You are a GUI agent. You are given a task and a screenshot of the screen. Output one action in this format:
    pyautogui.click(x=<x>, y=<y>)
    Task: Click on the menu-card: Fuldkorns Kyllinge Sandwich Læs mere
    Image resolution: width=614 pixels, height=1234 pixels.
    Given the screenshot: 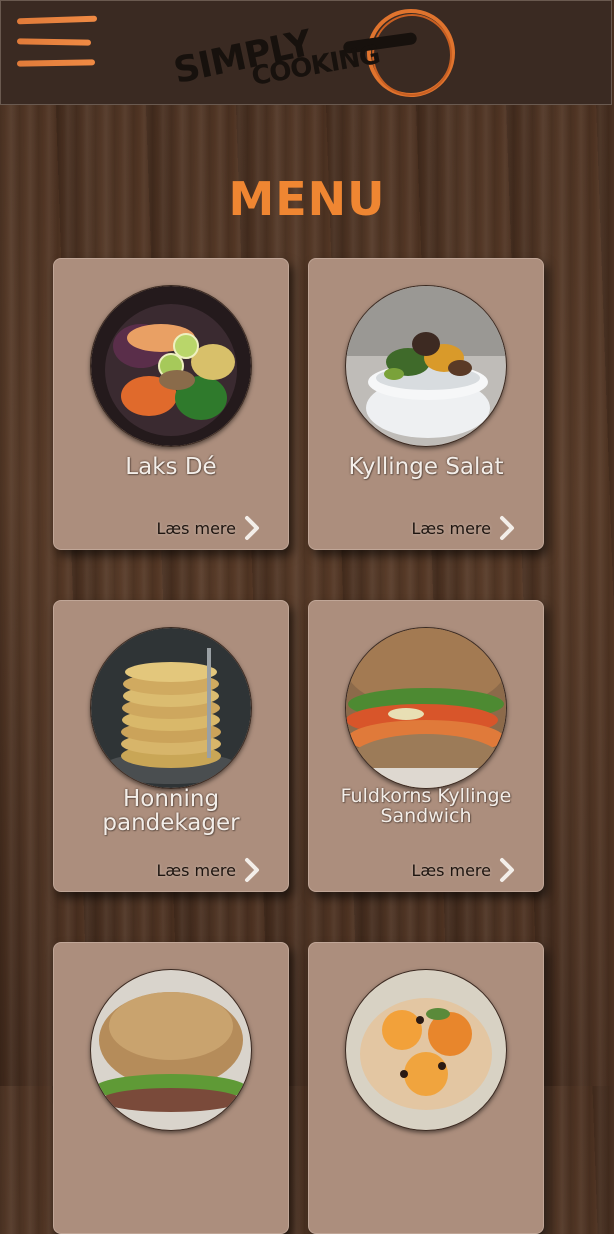 What is the action you would take?
    pyautogui.click(x=426, y=746)
    